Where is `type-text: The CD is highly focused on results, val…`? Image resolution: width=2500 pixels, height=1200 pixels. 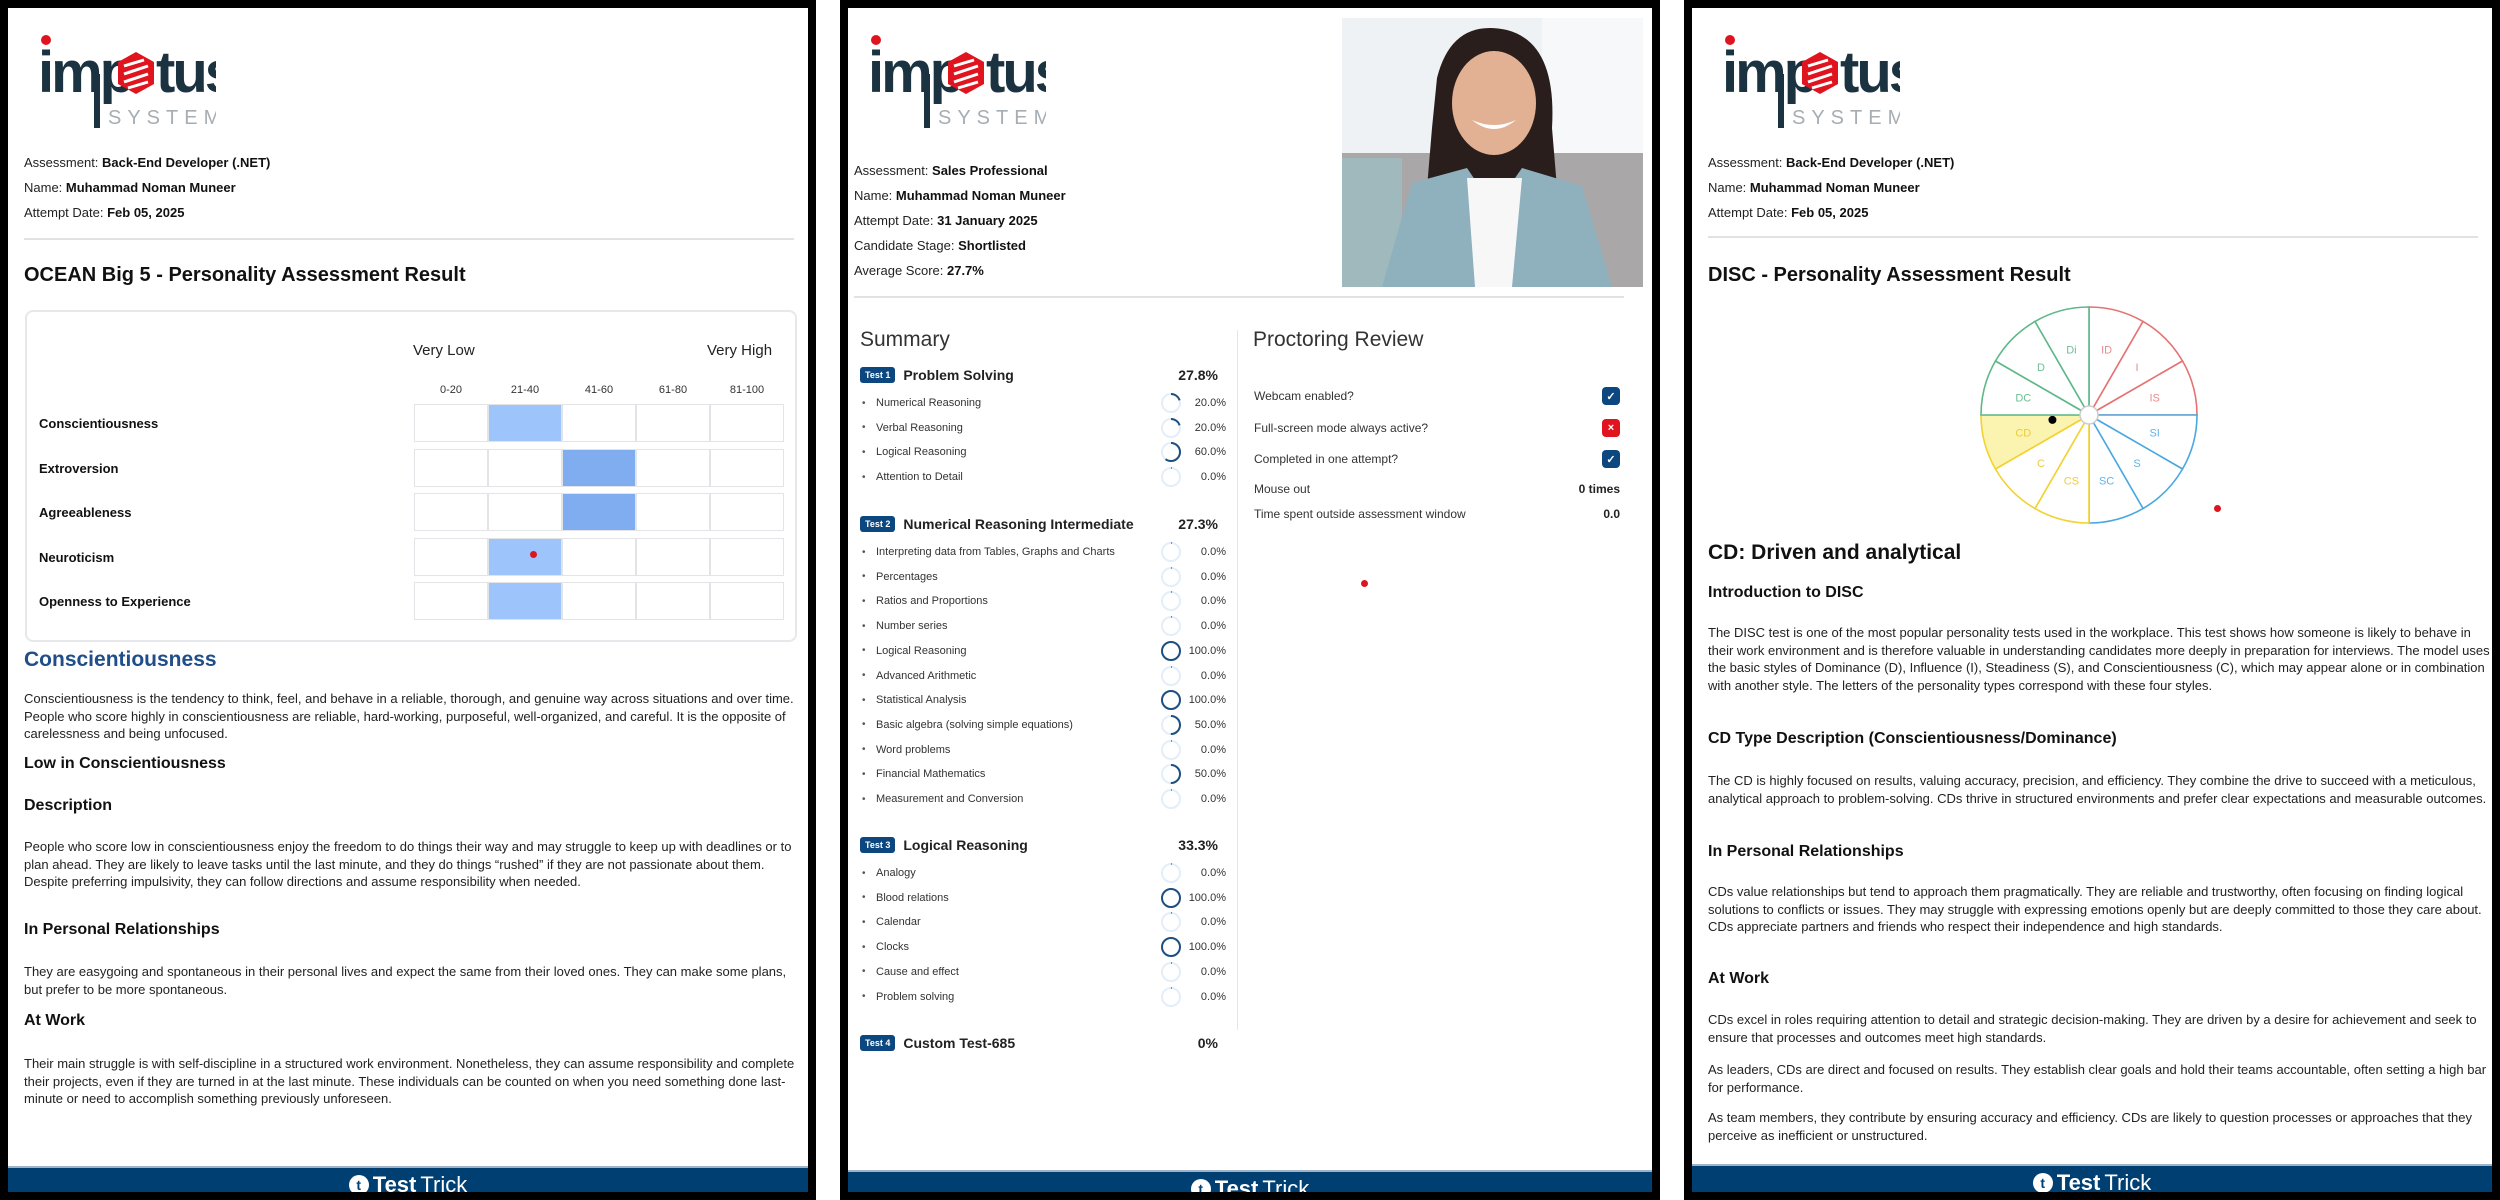
type-text: The CD is highly focused on results, val… is located at coordinates (2097, 789).